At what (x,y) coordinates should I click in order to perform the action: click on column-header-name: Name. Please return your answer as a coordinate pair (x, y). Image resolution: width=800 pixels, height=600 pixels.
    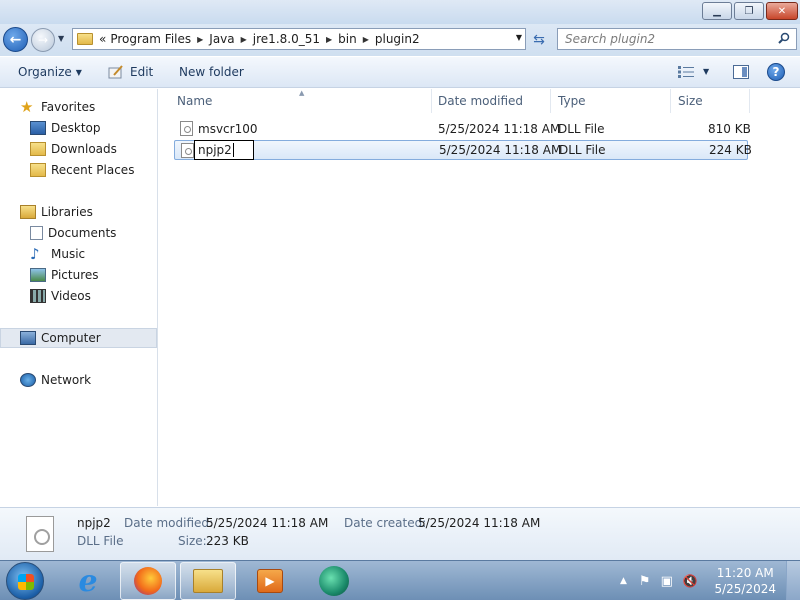
    Looking at the image, I should click on (300, 101).